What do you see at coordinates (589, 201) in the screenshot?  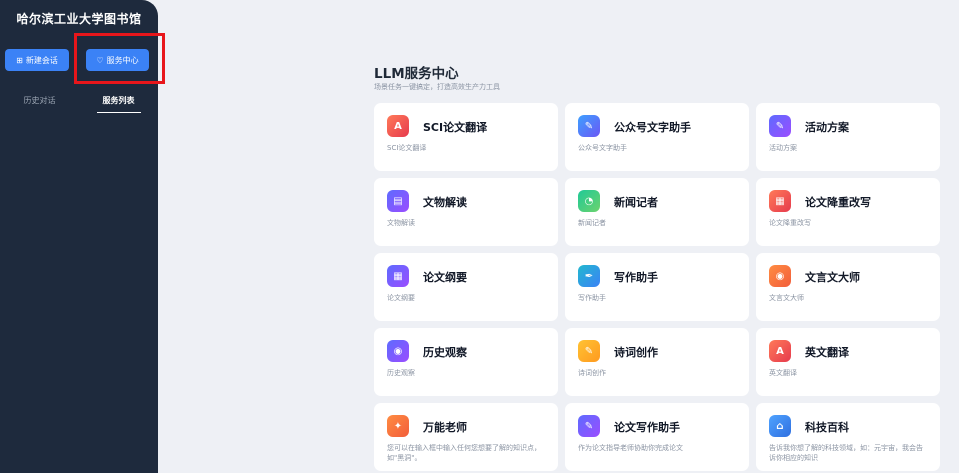 I see `news-icon: ◔` at bounding box center [589, 201].